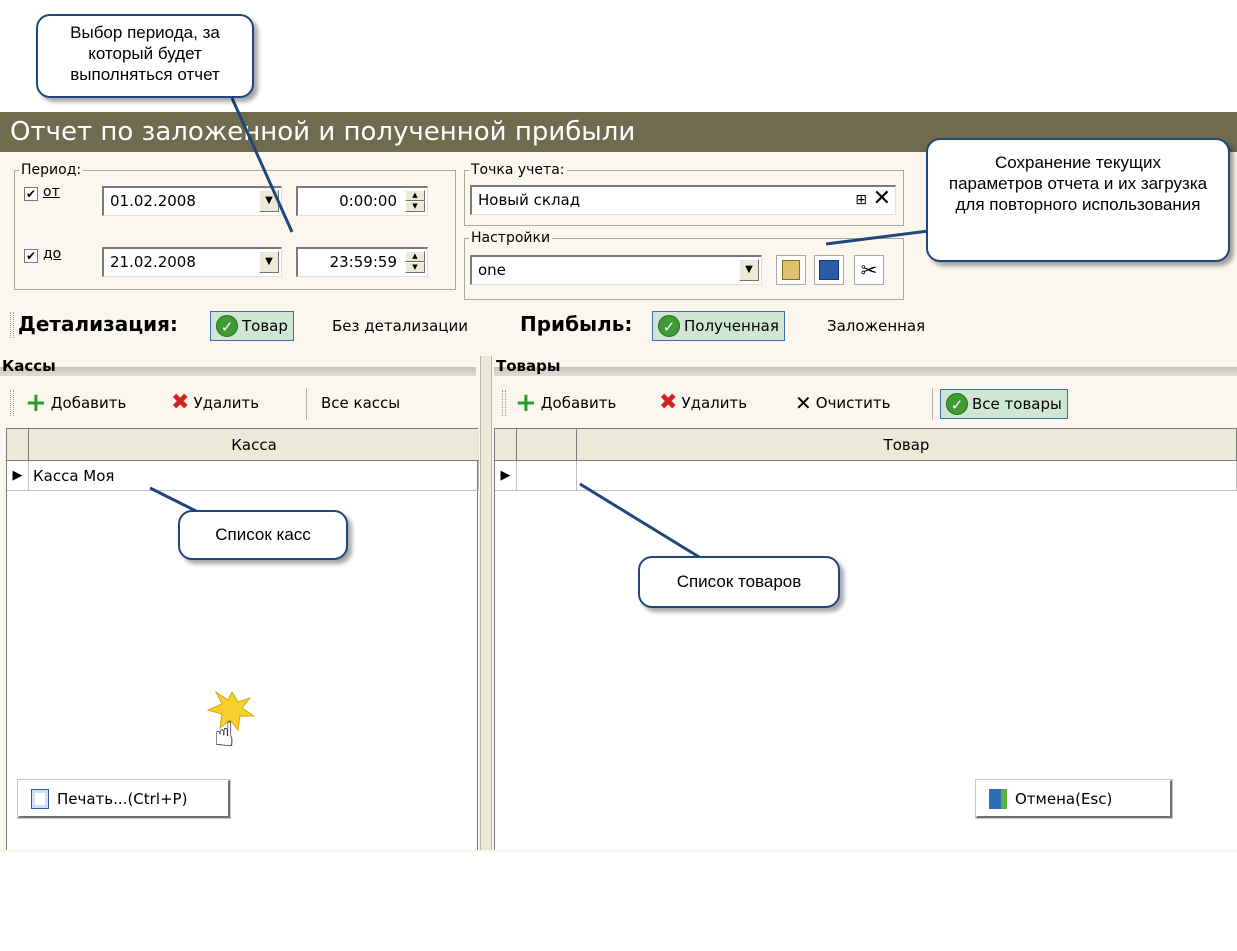  I want to click on from-label: от, so click(51, 192).